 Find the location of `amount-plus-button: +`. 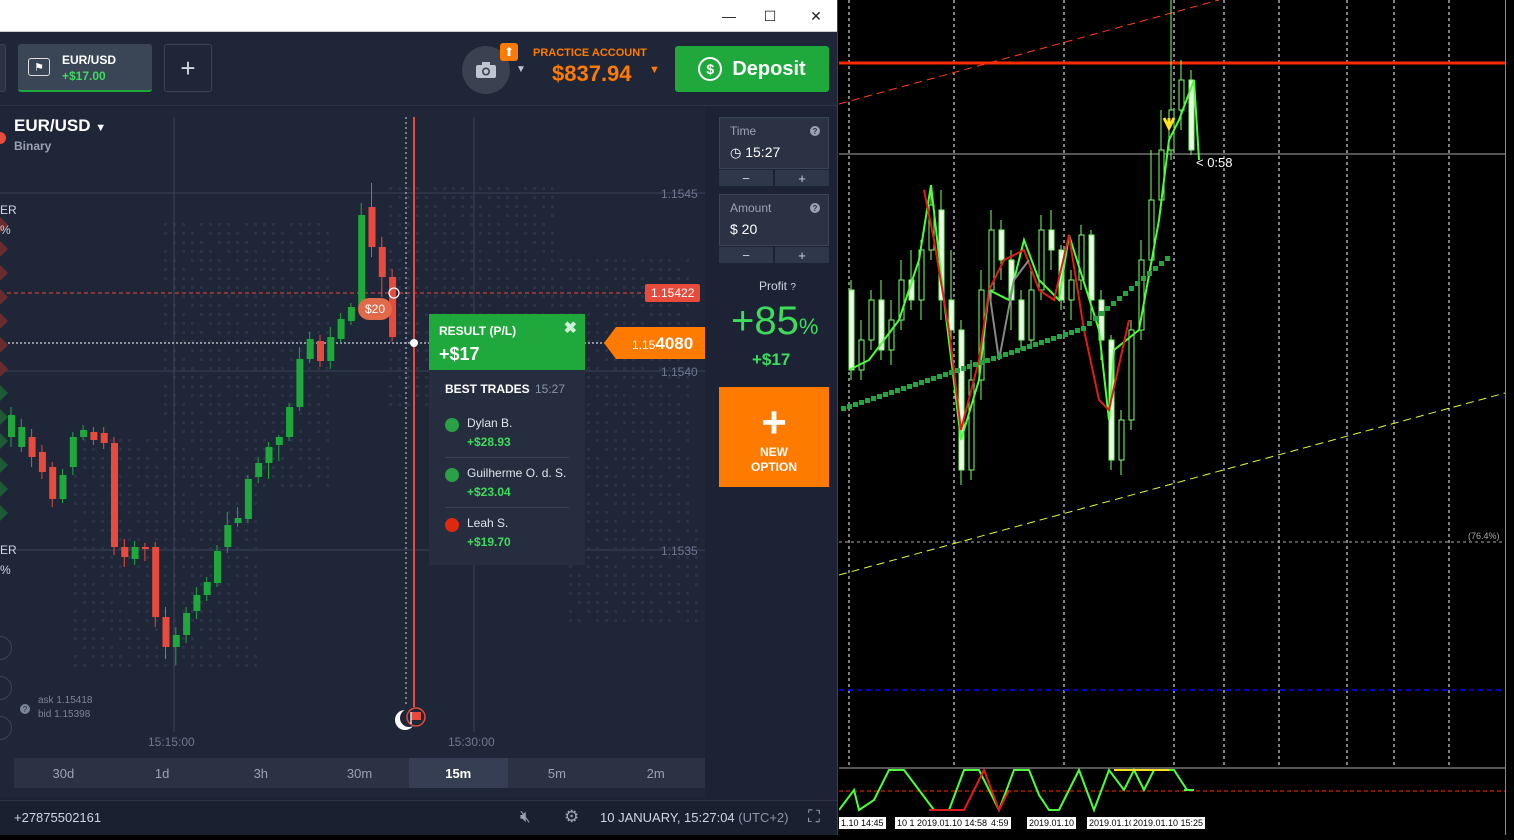

amount-plus-button: + is located at coordinates (802, 255).